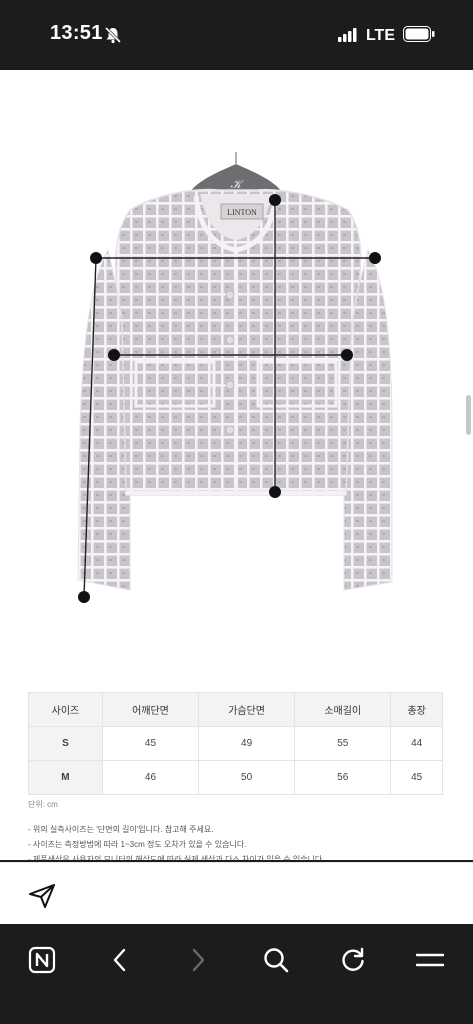 The image size is (473, 1024). What do you see at coordinates (276, 960) in the screenshot?
I see `search-icon` at bounding box center [276, 960].